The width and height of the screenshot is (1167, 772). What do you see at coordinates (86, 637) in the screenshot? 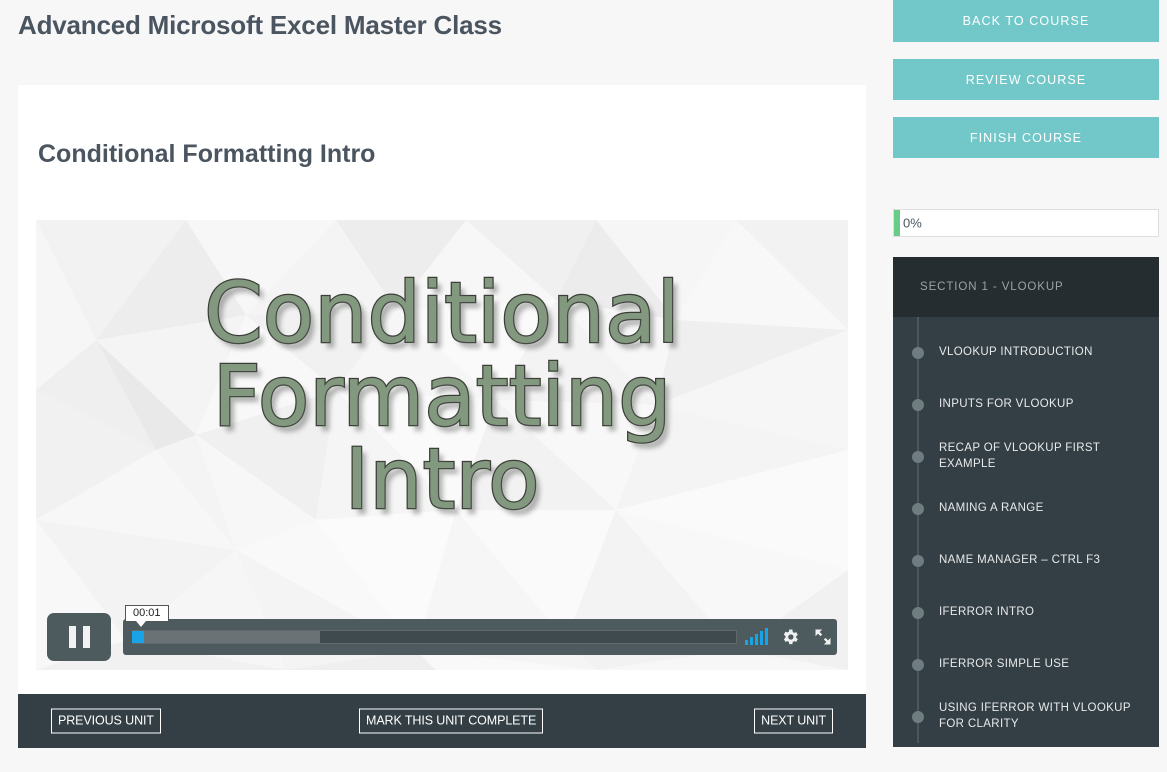
I see `pause-icon-bar-right` at bounding box center [86, 637].